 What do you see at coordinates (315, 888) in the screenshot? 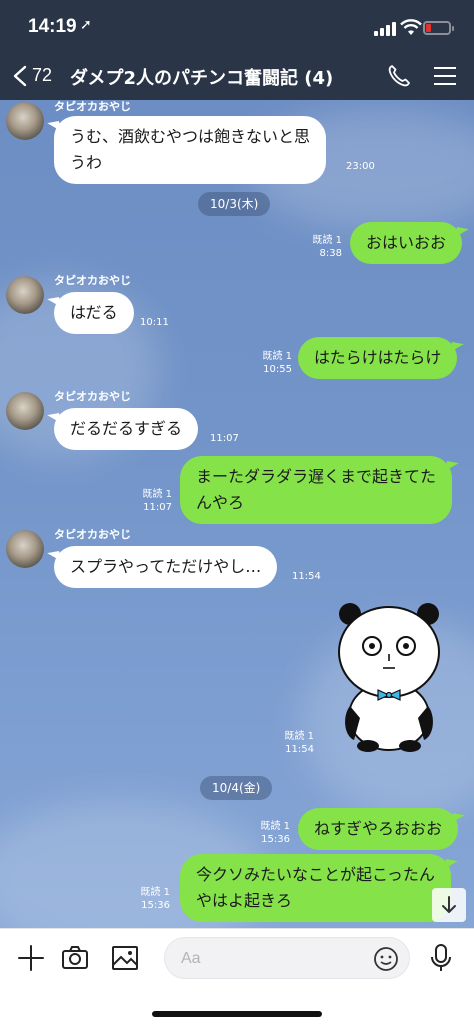
I see `outgoing-message: 今クソみたいなことが起こったん やはよ起きろ` at bounding box center [315, 888].